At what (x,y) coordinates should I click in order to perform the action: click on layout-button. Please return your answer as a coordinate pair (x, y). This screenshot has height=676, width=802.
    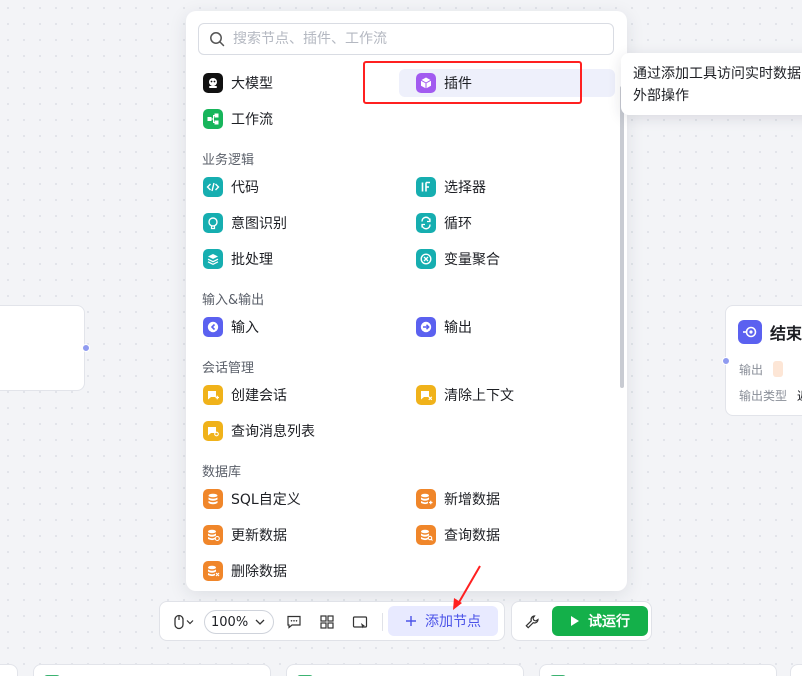
    Looking at the image, I should click on (327, 622).